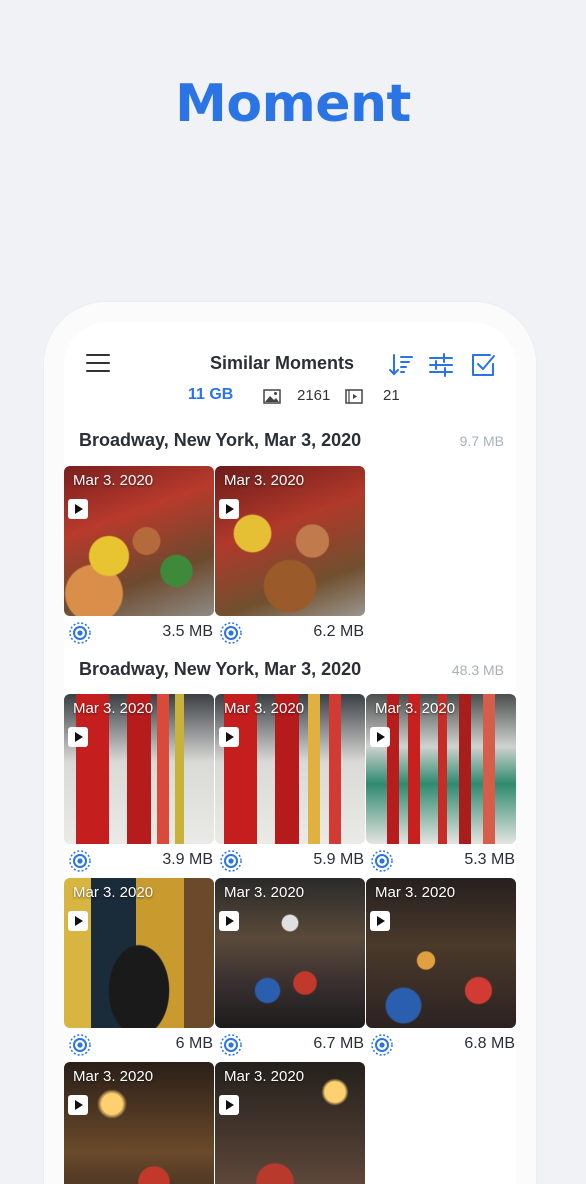 Image resolution: width=586 pixels, height=1184 pixels. I want to click on video-count: 21, so click(391, 395).